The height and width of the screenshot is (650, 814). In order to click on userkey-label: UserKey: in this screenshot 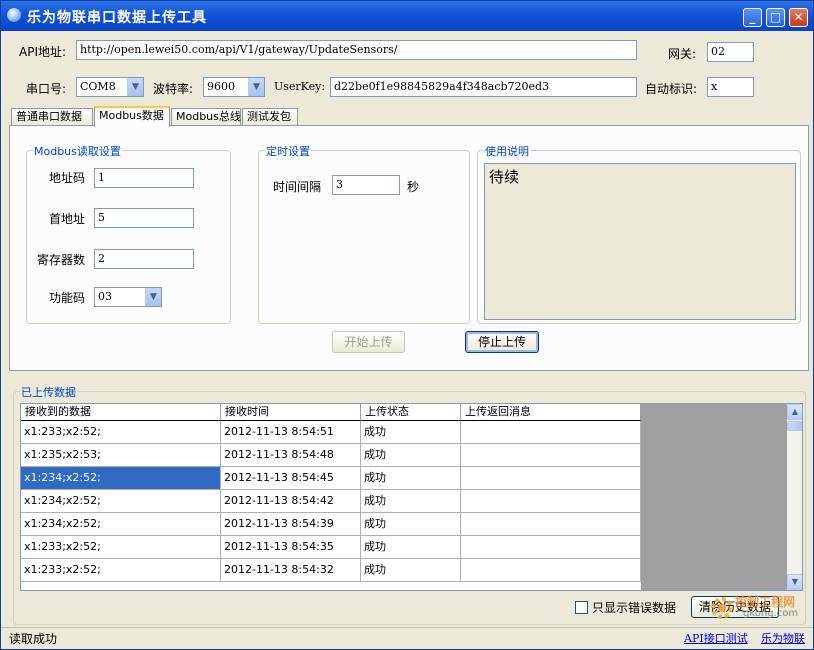, I will do `click(300, 86)`.